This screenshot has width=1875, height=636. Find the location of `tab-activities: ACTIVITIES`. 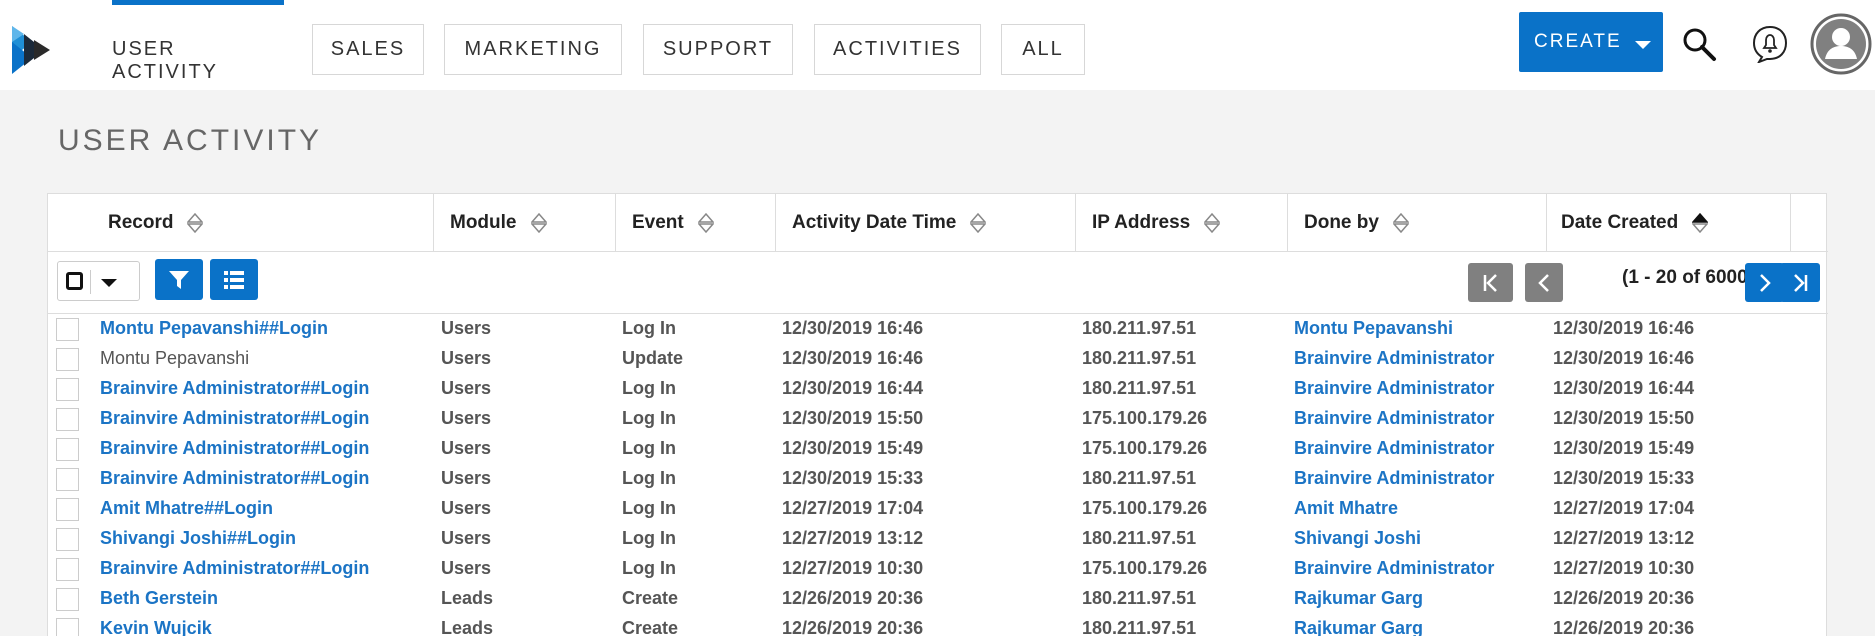

tab-activities: ACTIVITIES is located at coordinates (897, 49).